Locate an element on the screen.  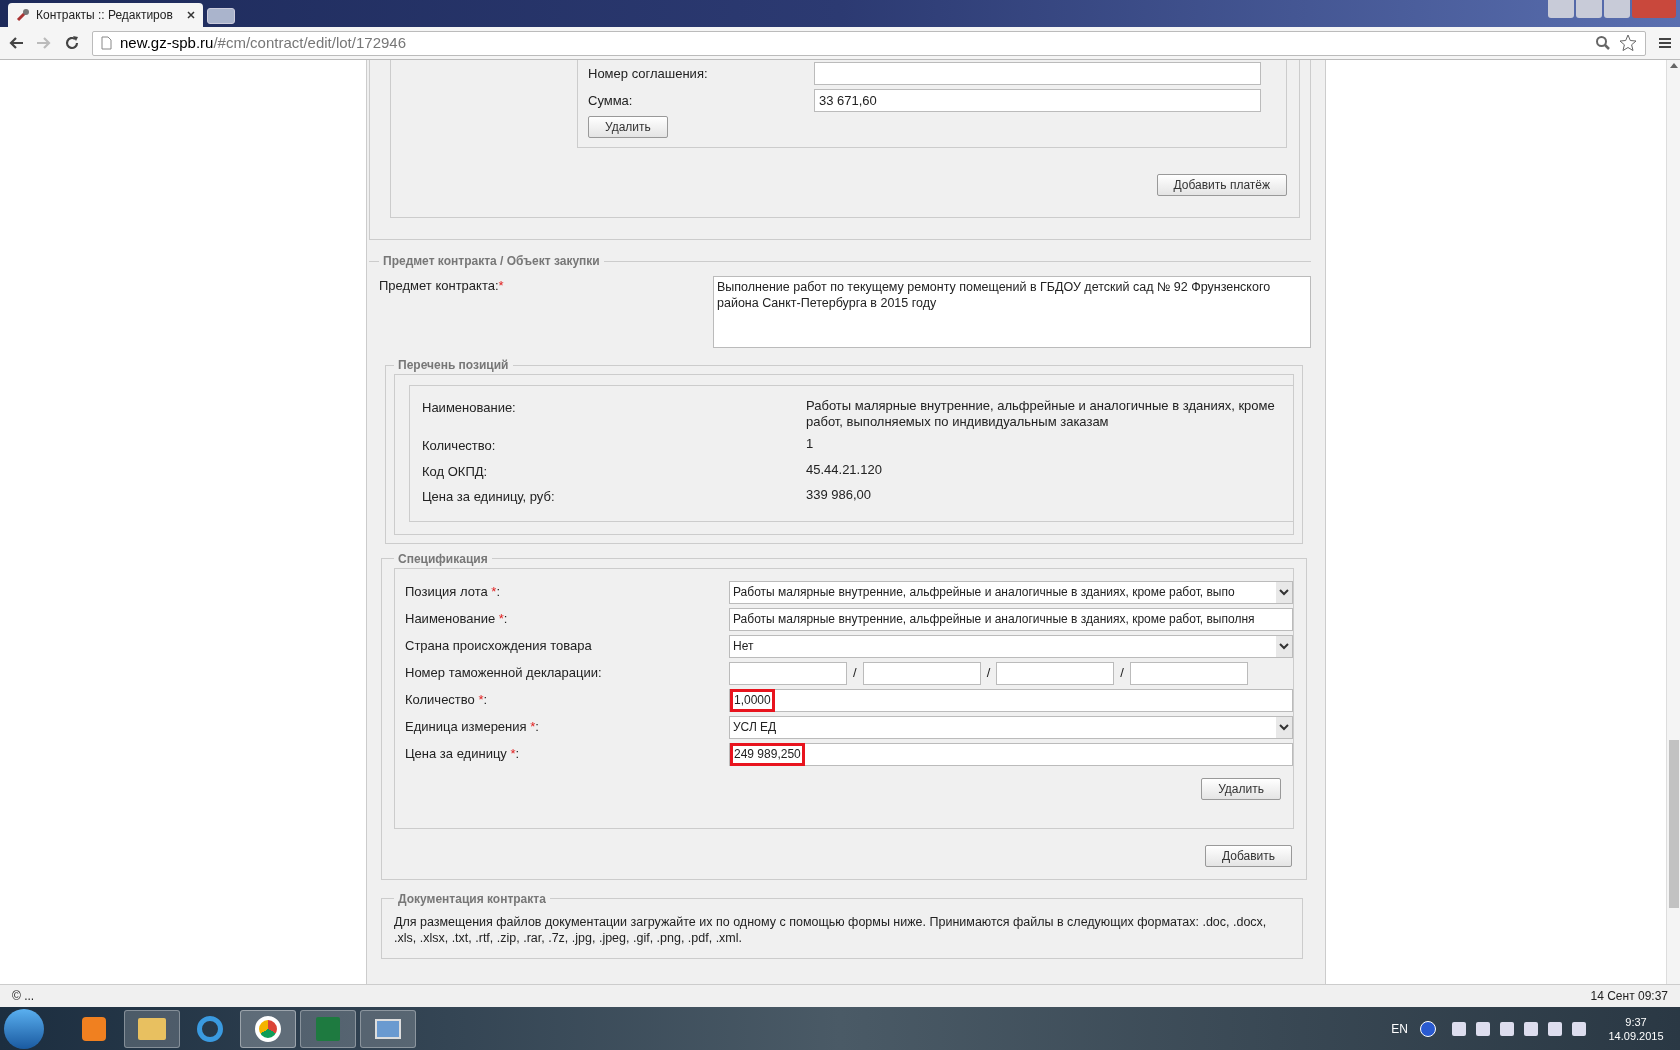
address-bar: new.gz-spb.ru/#cm/contract/edit/lot/172946 is located at coordinates (869, 43).